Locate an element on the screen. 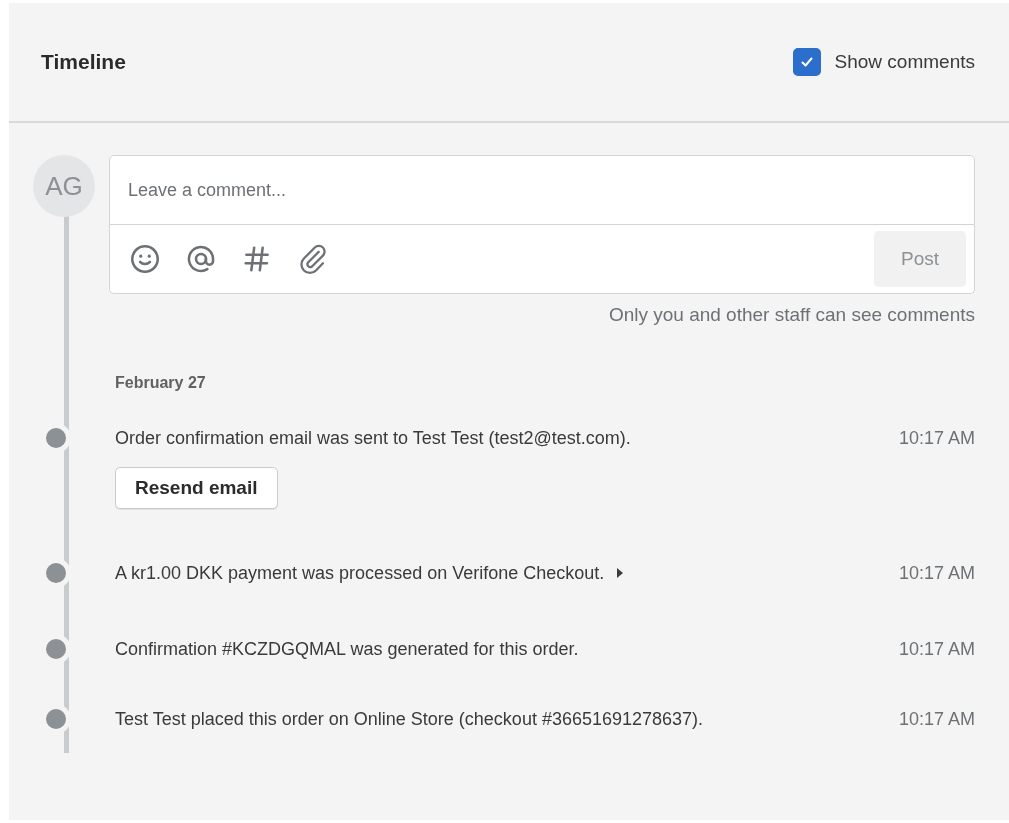 Image resolution: width=1009 pixels, height=823 pixels. checkmark-icon is located at coordinates (806, 62).